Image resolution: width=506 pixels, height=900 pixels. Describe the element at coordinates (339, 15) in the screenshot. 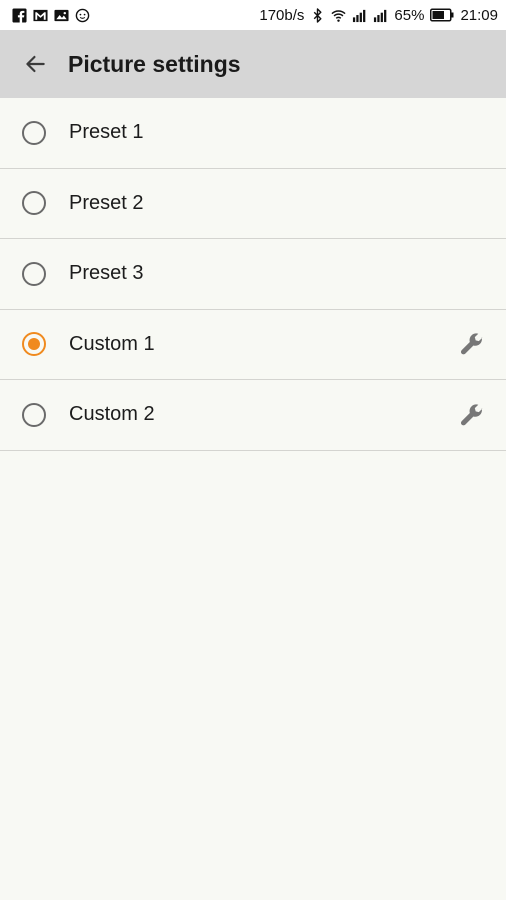

I see `wifi-icon` at that location.